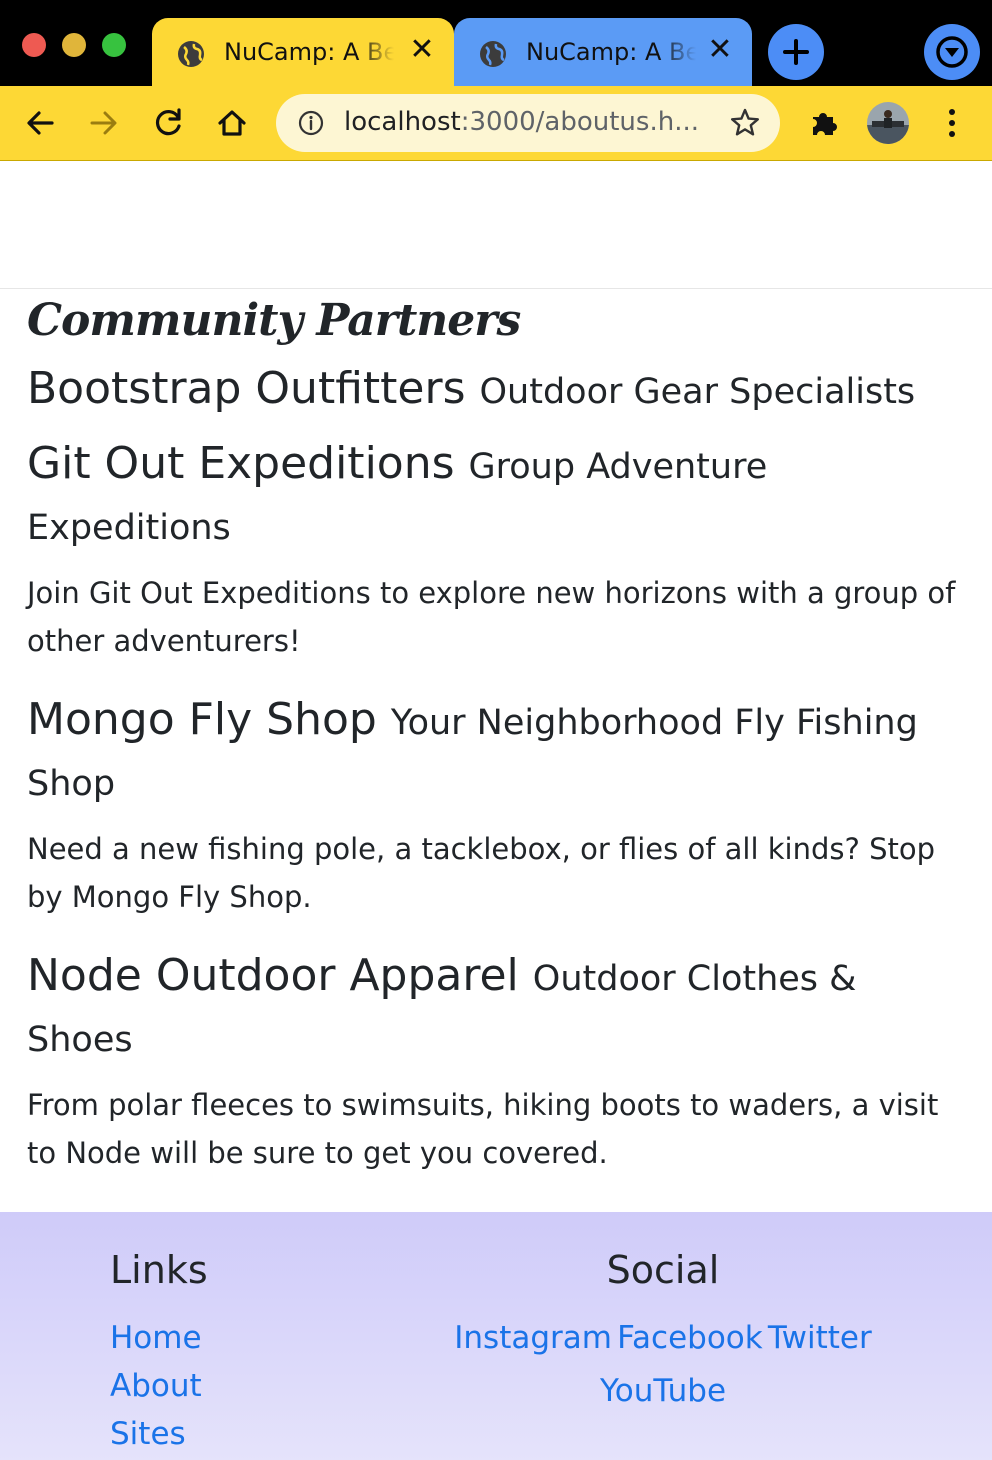 This screenshot has height=1460, width=992. Describe the element at coordinates (246, 388) in the screenshot. I see `partner-name: Bootstrap Outfitters` at that location.